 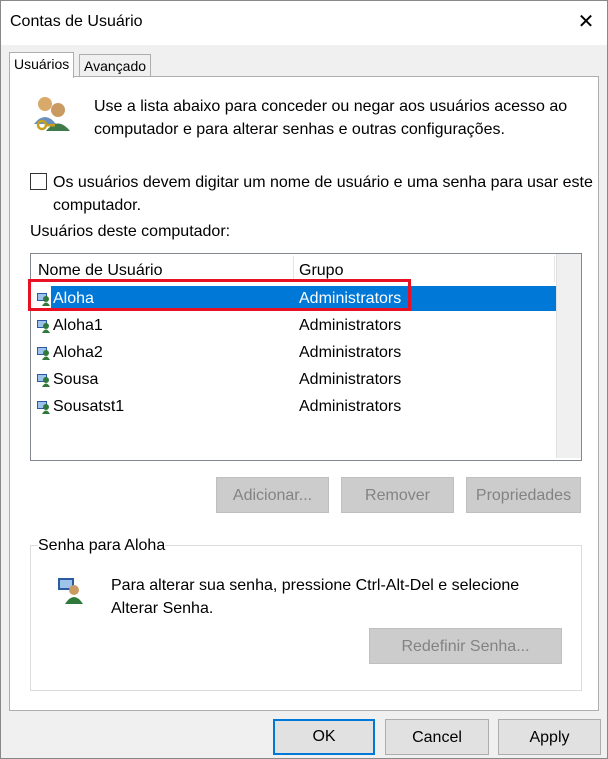 I want to click on user-name: Aloha1, so click(x=78, y=325).